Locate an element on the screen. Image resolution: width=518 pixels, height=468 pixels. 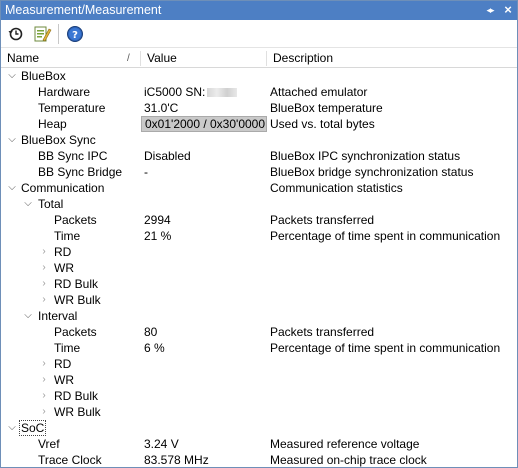
tree-row-interval-wr-bulk: › WR Bulk is located at coordinates (259, 412).